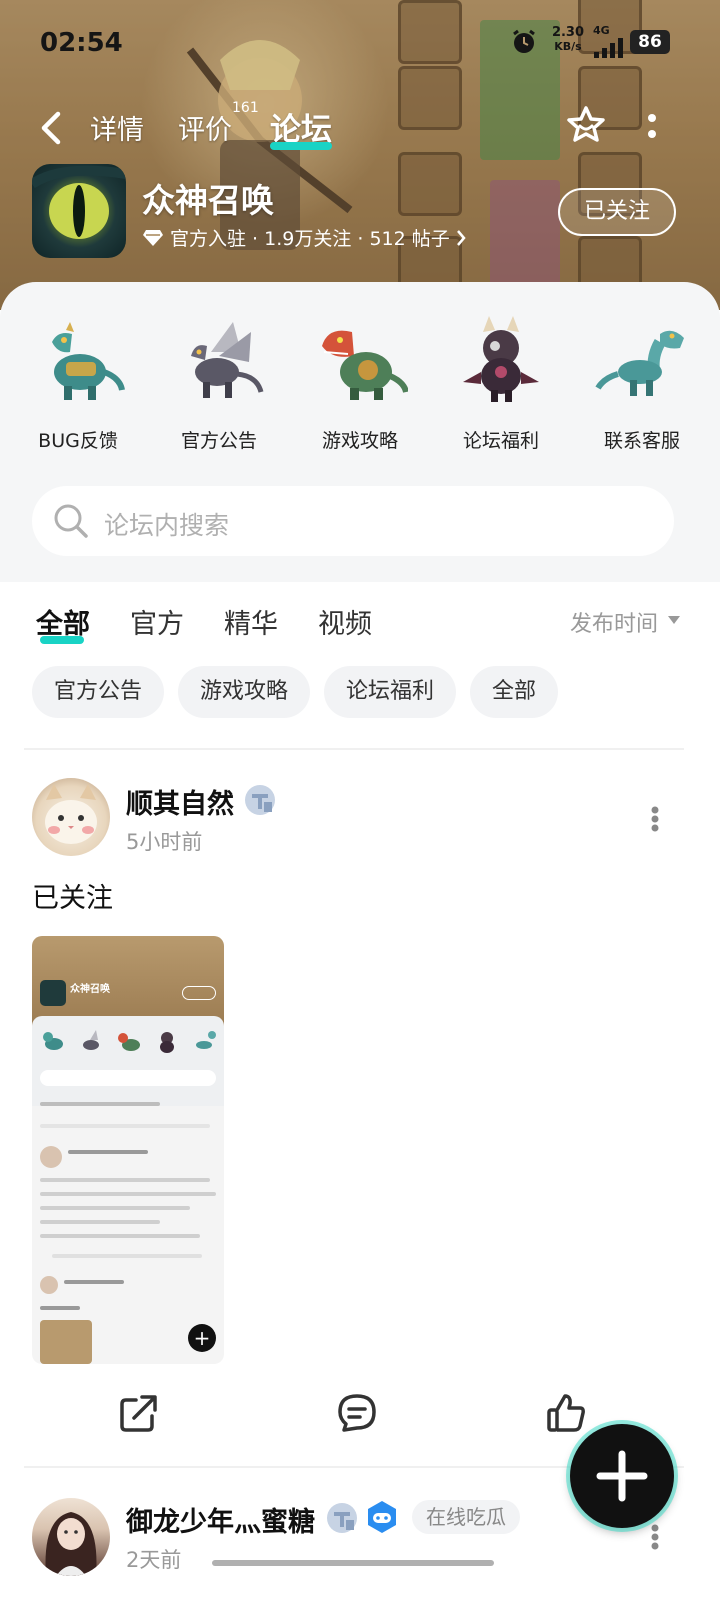 The width and height of the screenshot is (720, 1600). Describe the element at coordinates (362, 214) in the screenshot. I see `game-info: 众神召唤 官方入驻 · 1.9万关注 · 512 帖子 已关注` at that location.